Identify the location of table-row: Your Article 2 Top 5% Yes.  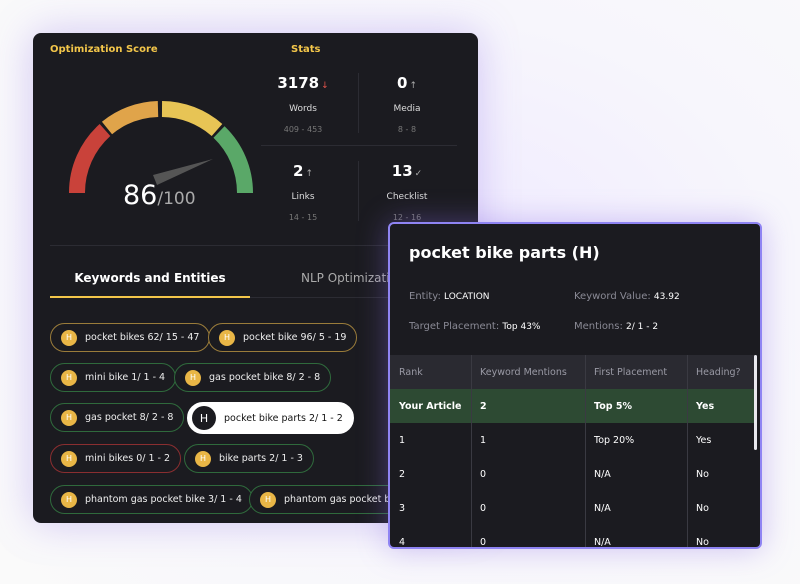
(573, 406).